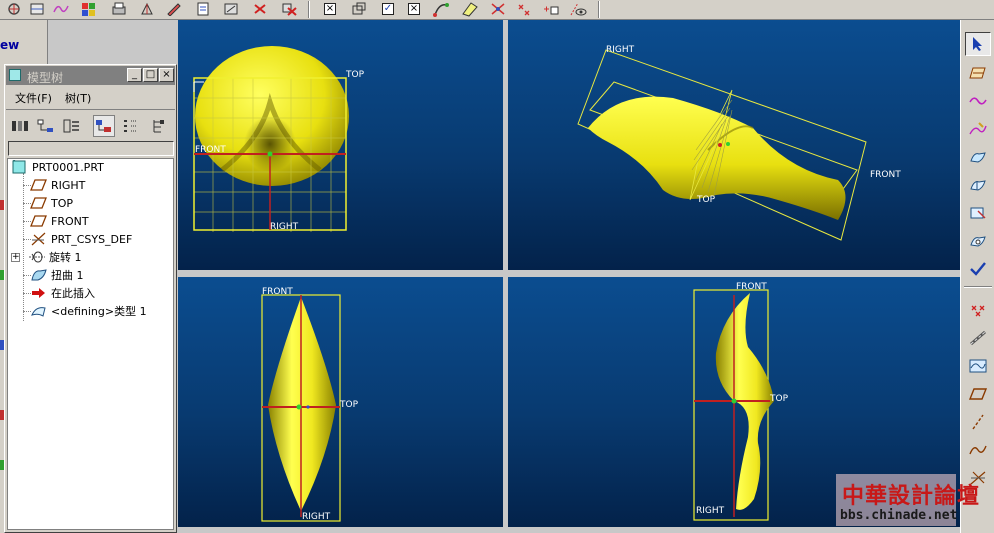 The image size is (994, 533). I want to click on tree-node-label: PRT0001.PRT, so click(68, 167).